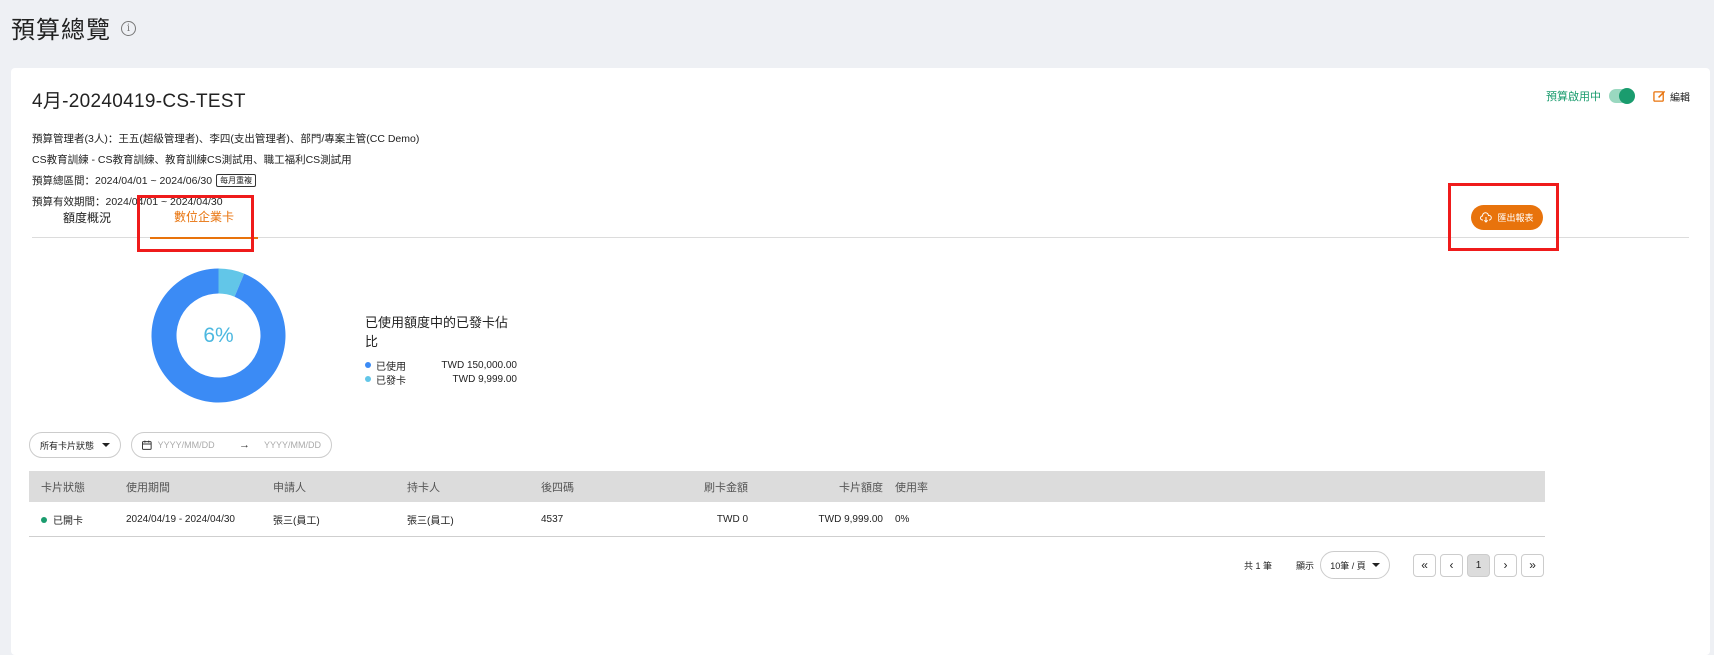  I want to click on legend-item-issued: 已發卡 TWD 9,999.00, so click(441, 379).